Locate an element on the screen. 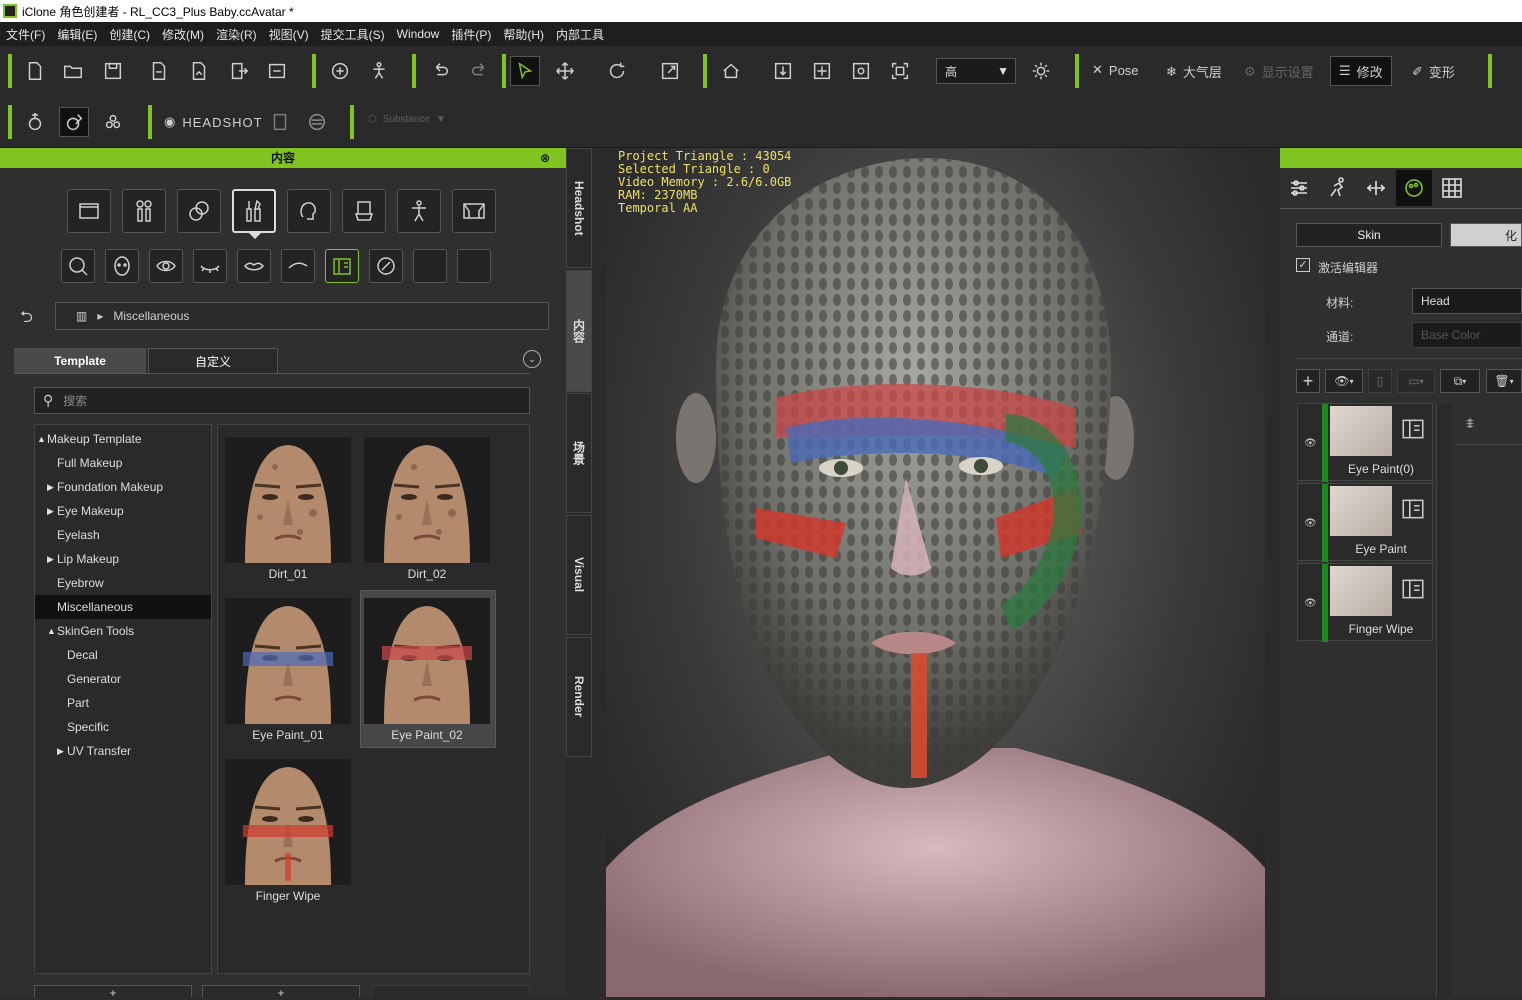 The image size is (1522, 1000). tree-item: Full Makeup is located at coordinates (123, 463).